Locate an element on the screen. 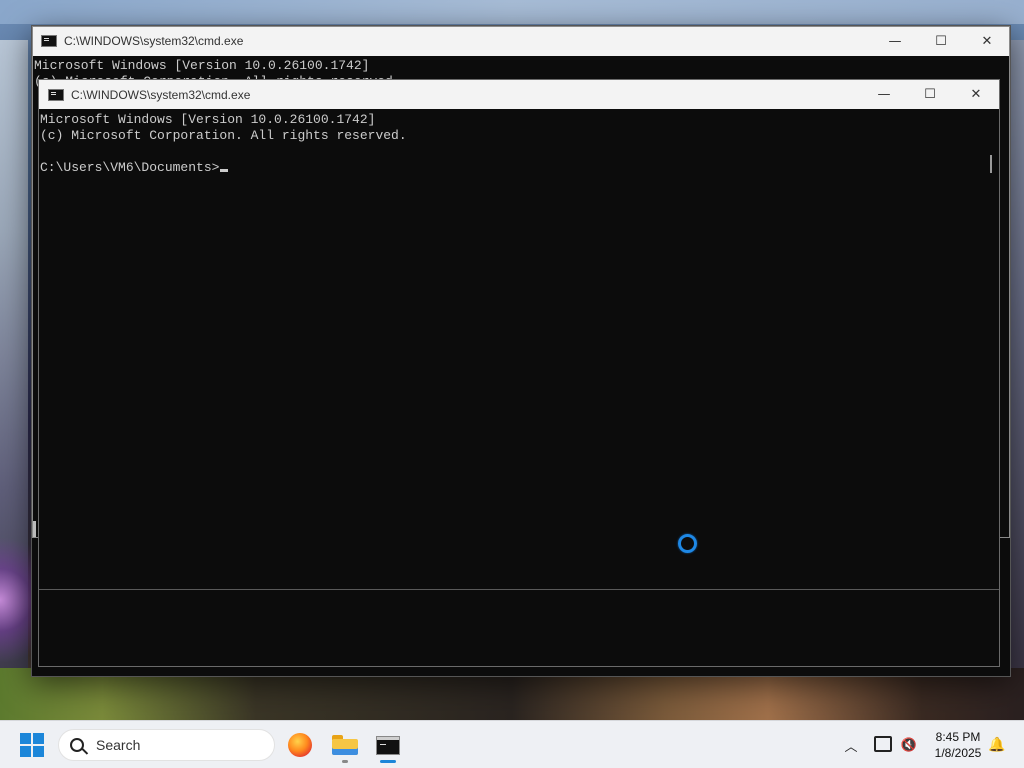  scrollbar-thumb is located at coordinates (991, 164).